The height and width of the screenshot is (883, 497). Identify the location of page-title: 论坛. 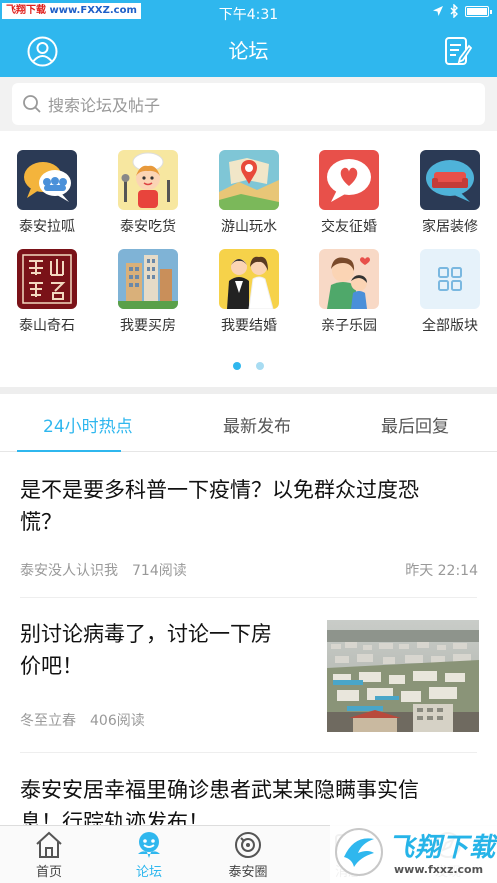
(248, 51).